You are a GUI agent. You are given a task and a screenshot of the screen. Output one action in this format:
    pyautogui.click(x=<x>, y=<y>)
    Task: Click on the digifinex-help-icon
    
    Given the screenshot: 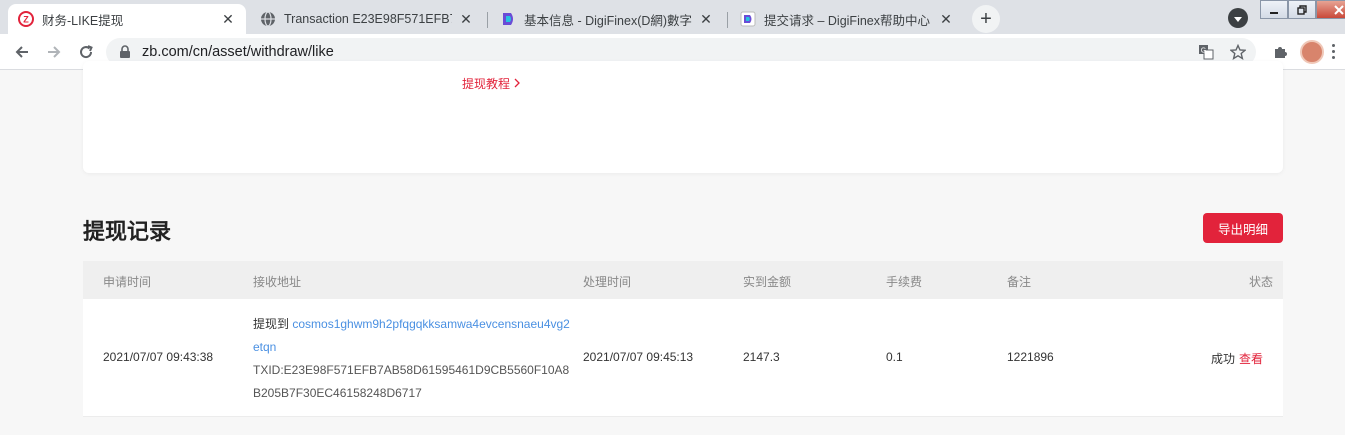 What is the action you would take?
    pyautogui.click(x=748, y=19)
    